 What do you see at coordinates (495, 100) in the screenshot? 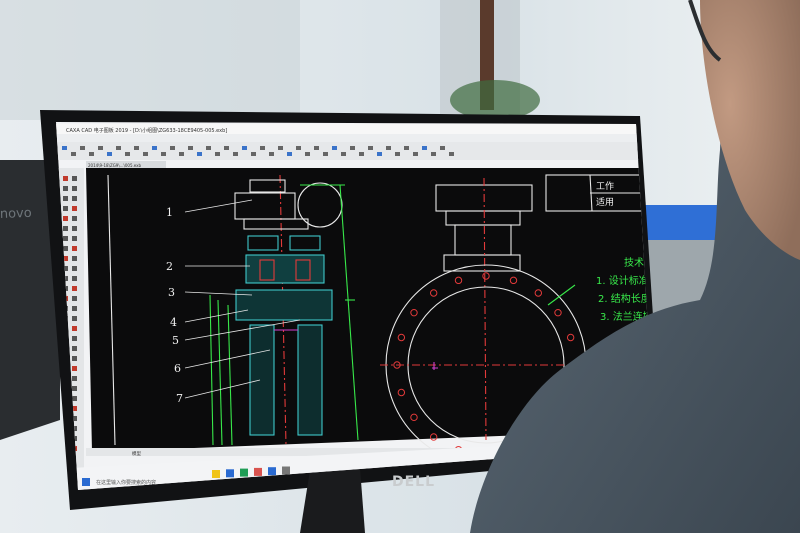
I see `plant` at bounding box center [495, 100].